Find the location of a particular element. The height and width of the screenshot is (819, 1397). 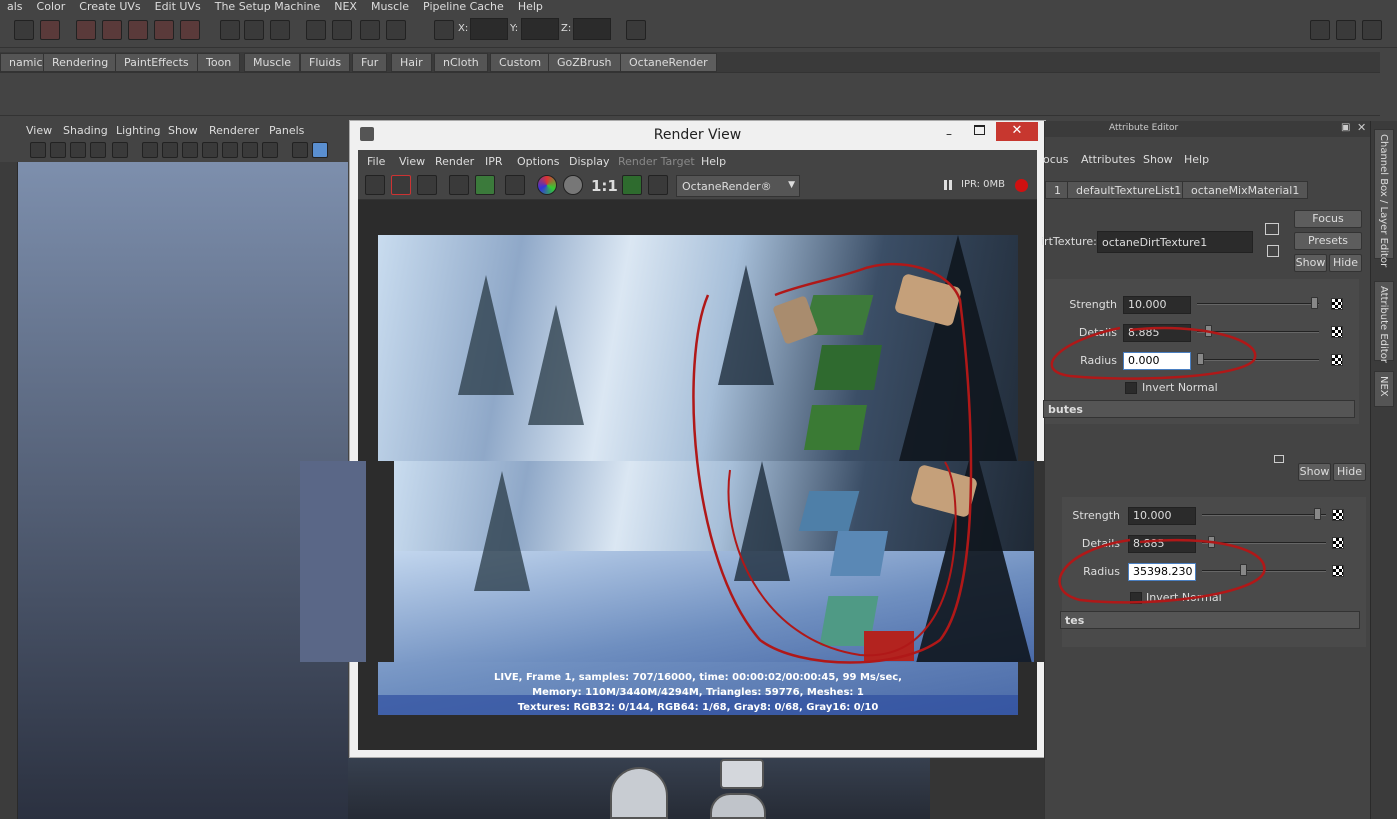

annotation-circle-render is located at coordinates (832, 463).